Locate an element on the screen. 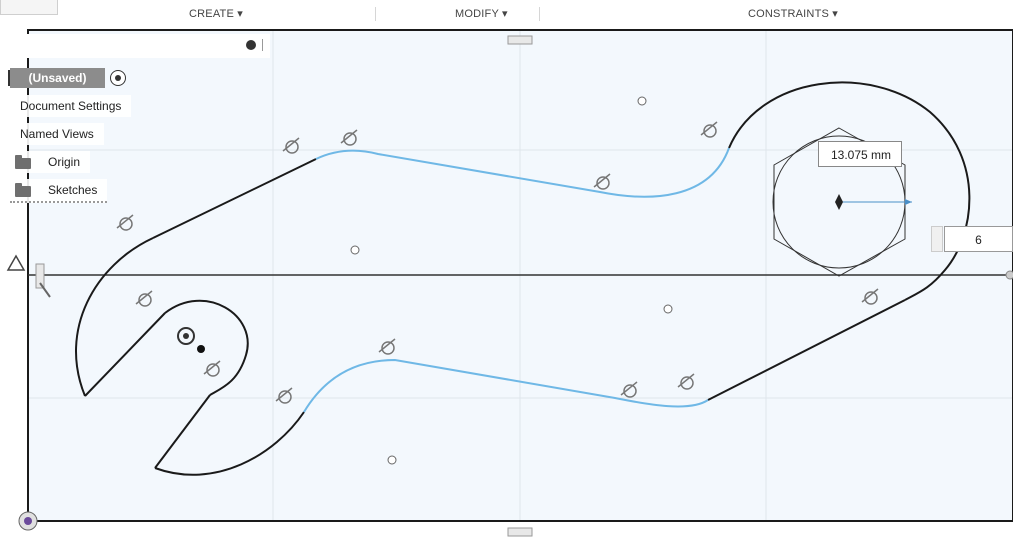 The image size is (1013, 537). toolbar-left-fragment is located at coordinates (29, 7).